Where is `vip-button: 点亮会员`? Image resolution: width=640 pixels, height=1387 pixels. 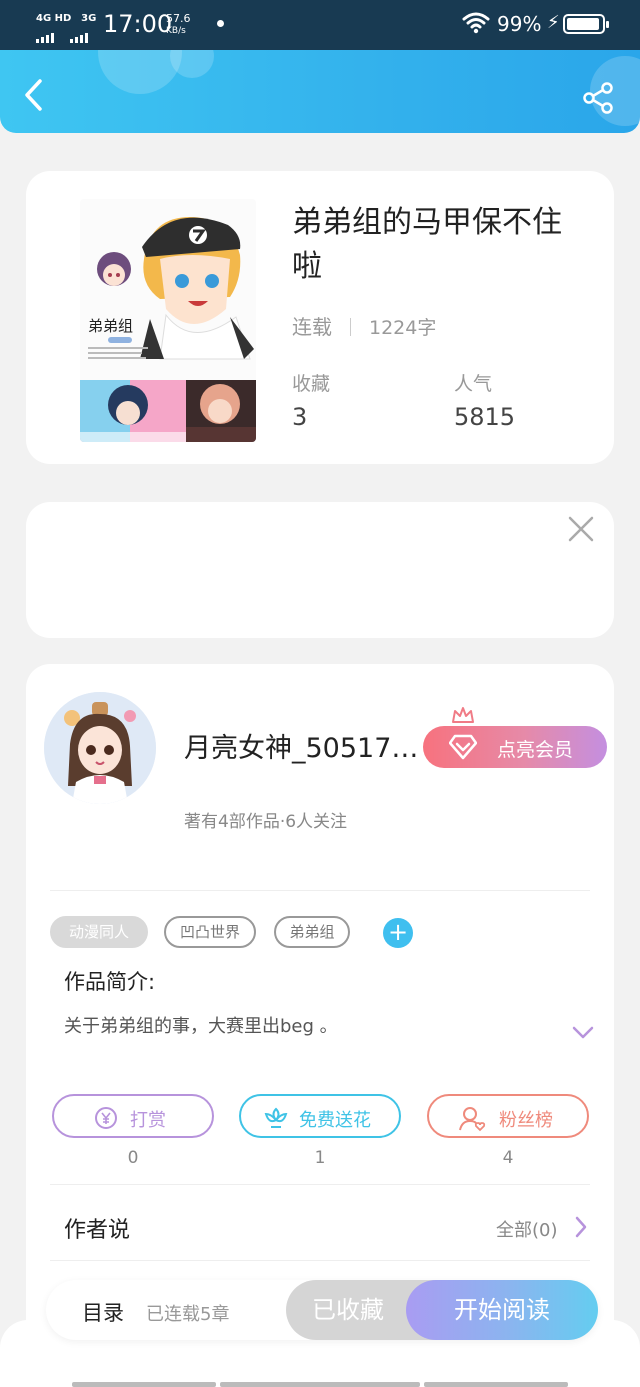
vip-button: 点亮会员 is located at coordinates (515, 747).